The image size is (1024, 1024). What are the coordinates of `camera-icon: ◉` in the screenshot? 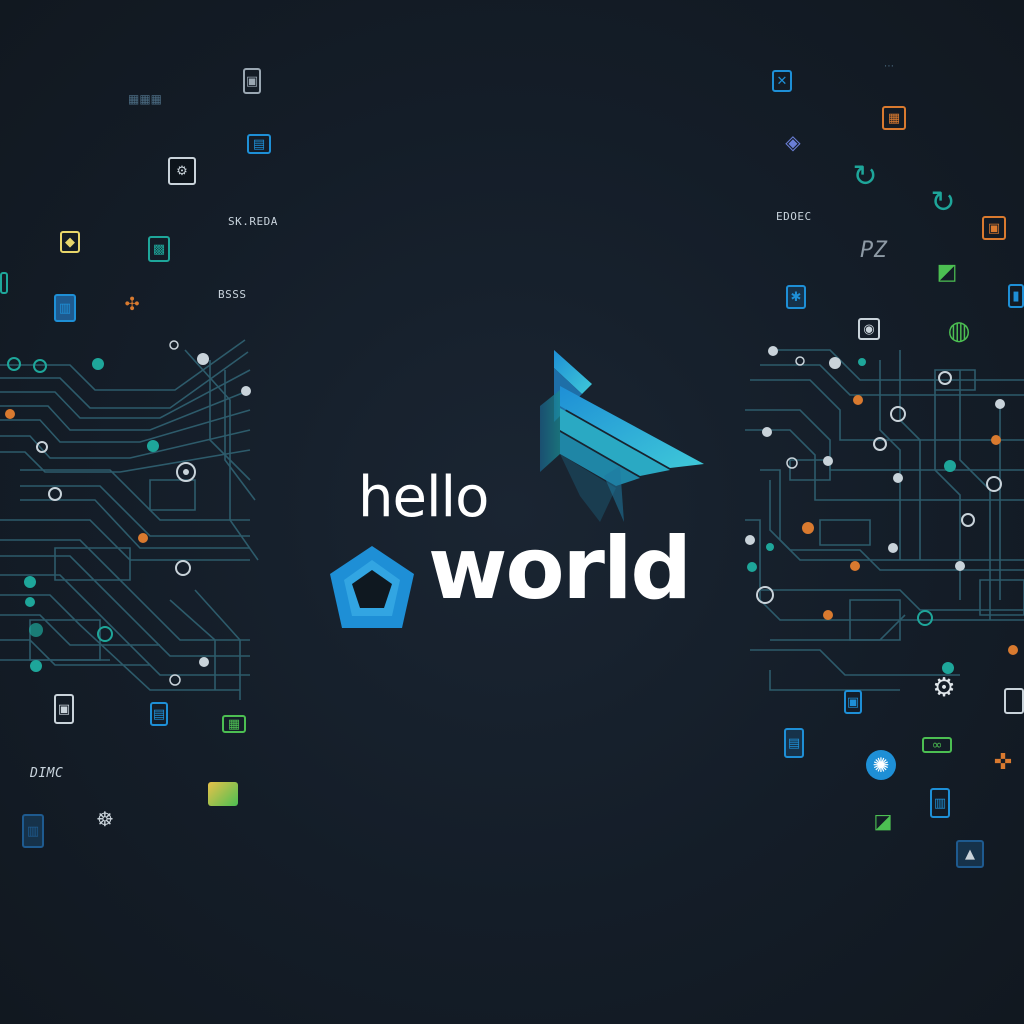 It's located at (869, 329).